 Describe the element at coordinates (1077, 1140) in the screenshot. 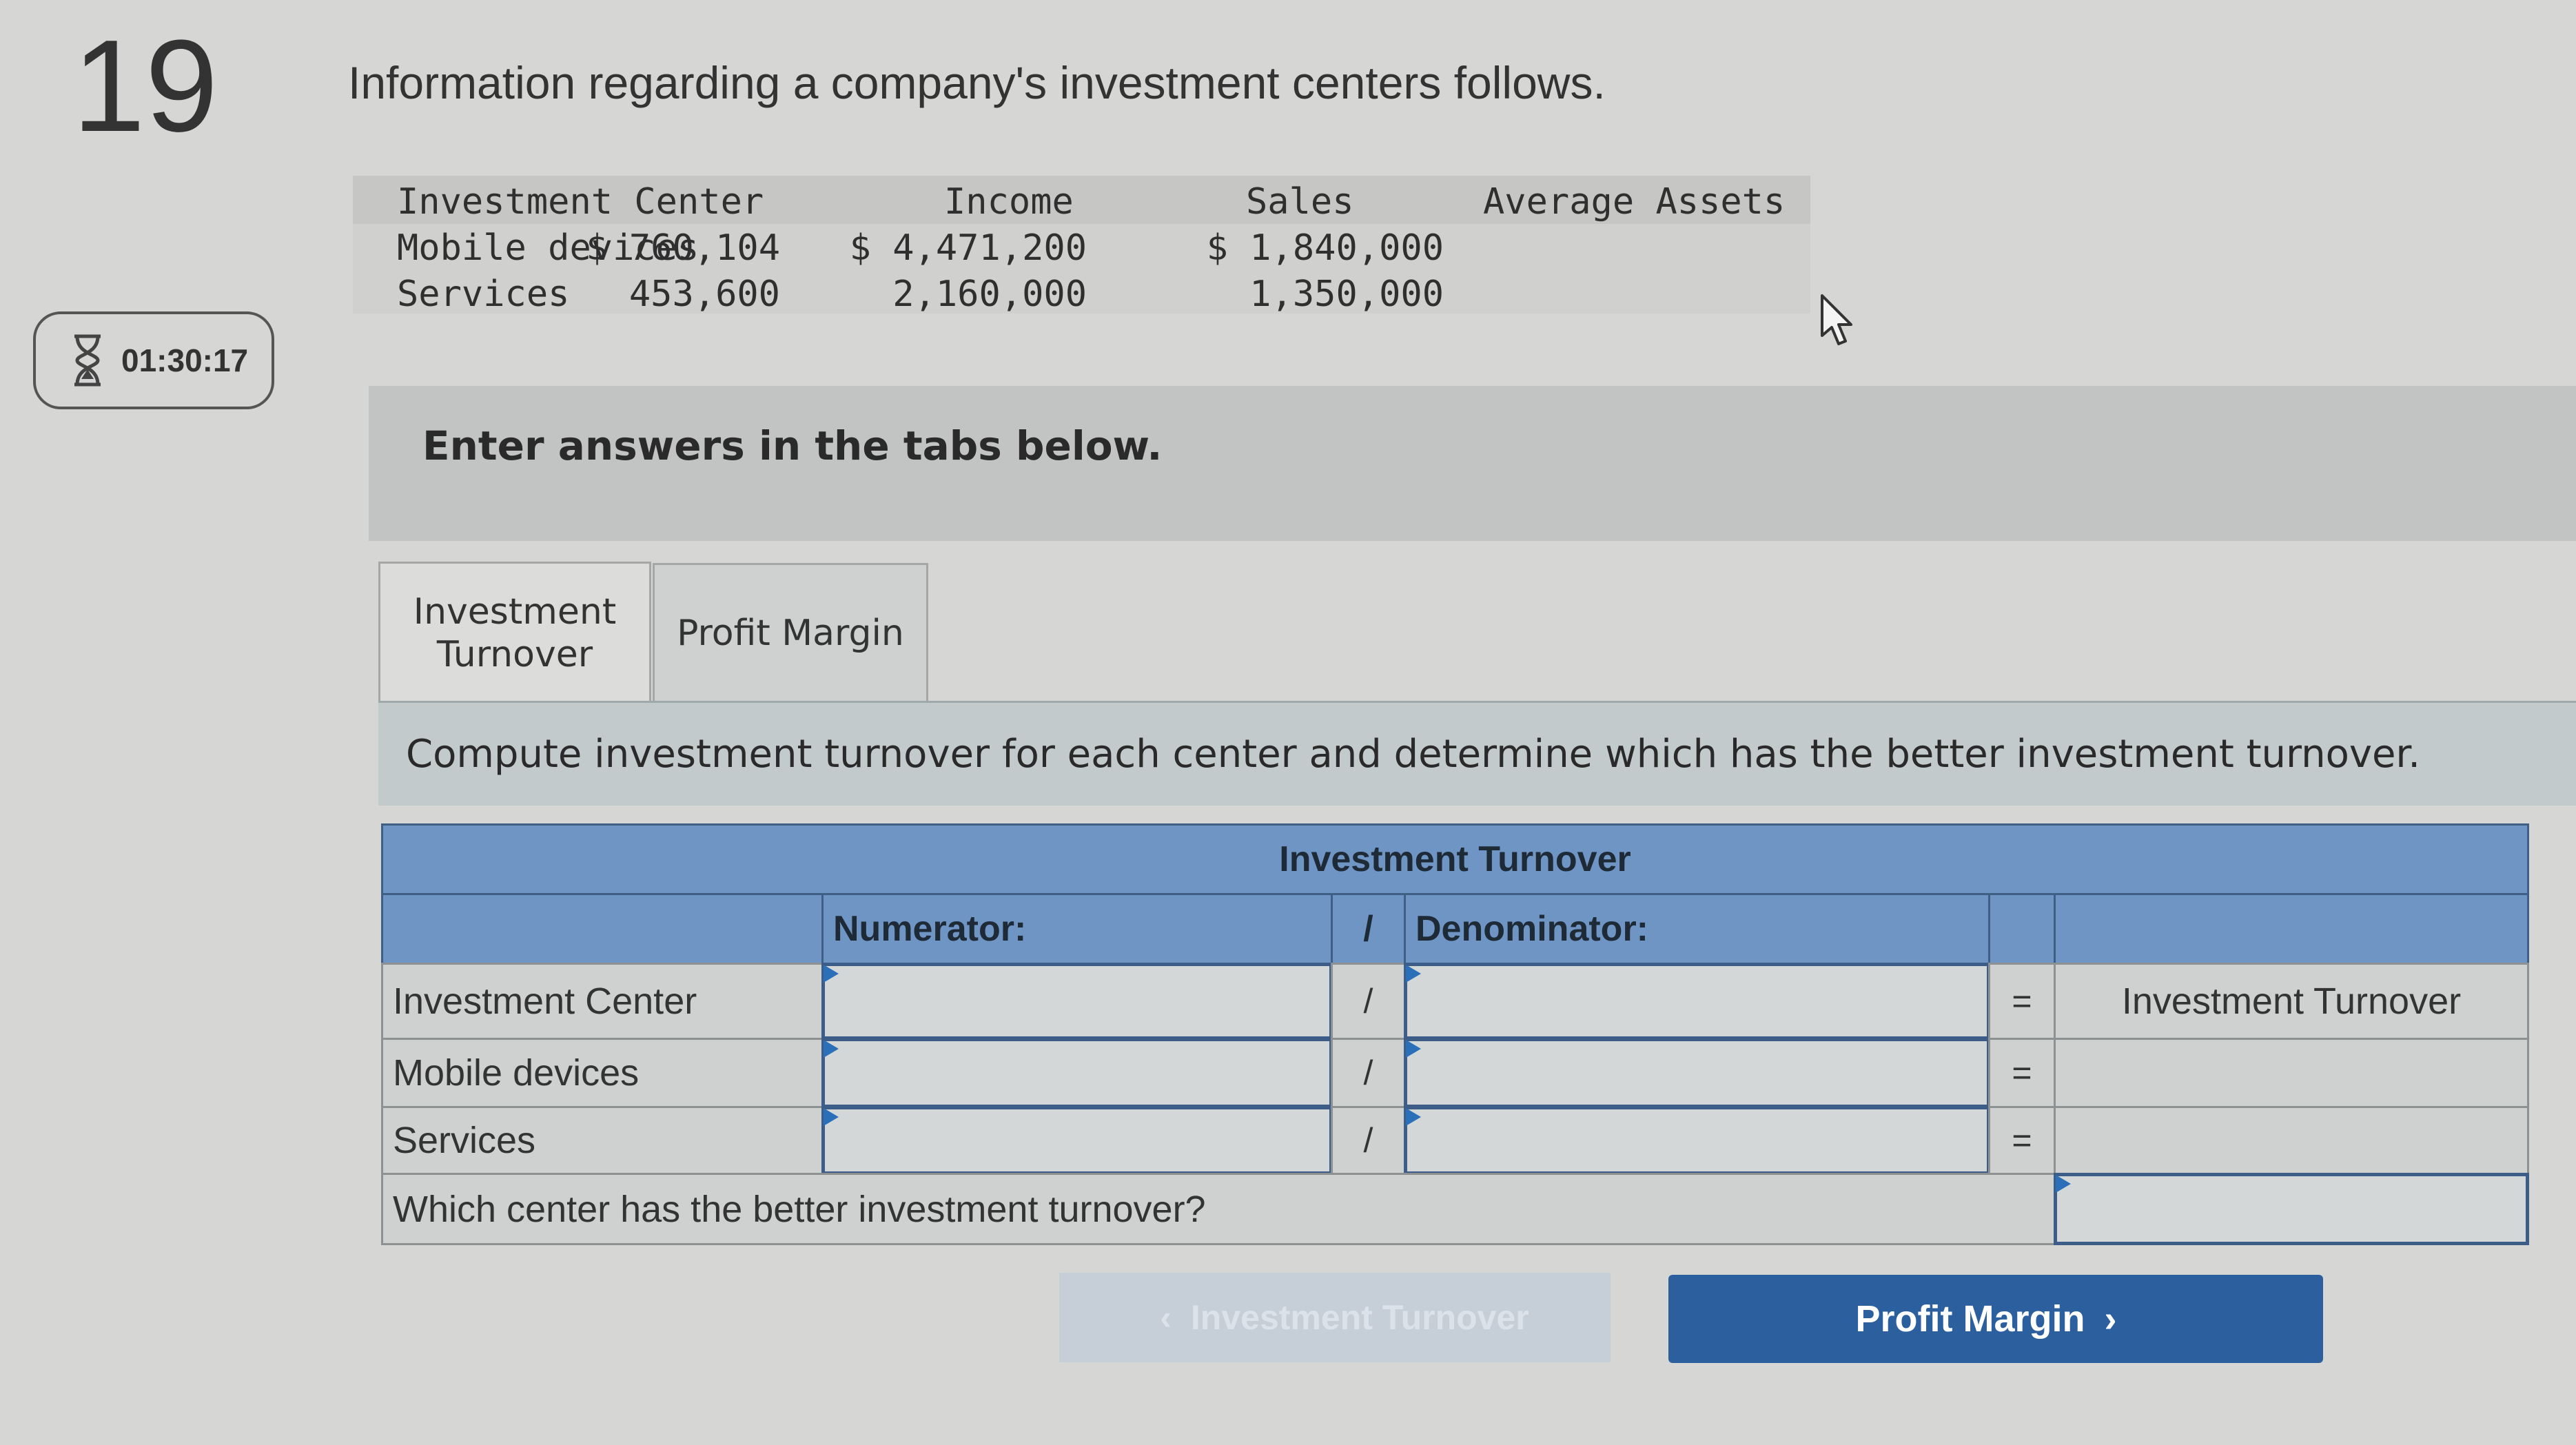

I see `numerator-input-services` at that location.